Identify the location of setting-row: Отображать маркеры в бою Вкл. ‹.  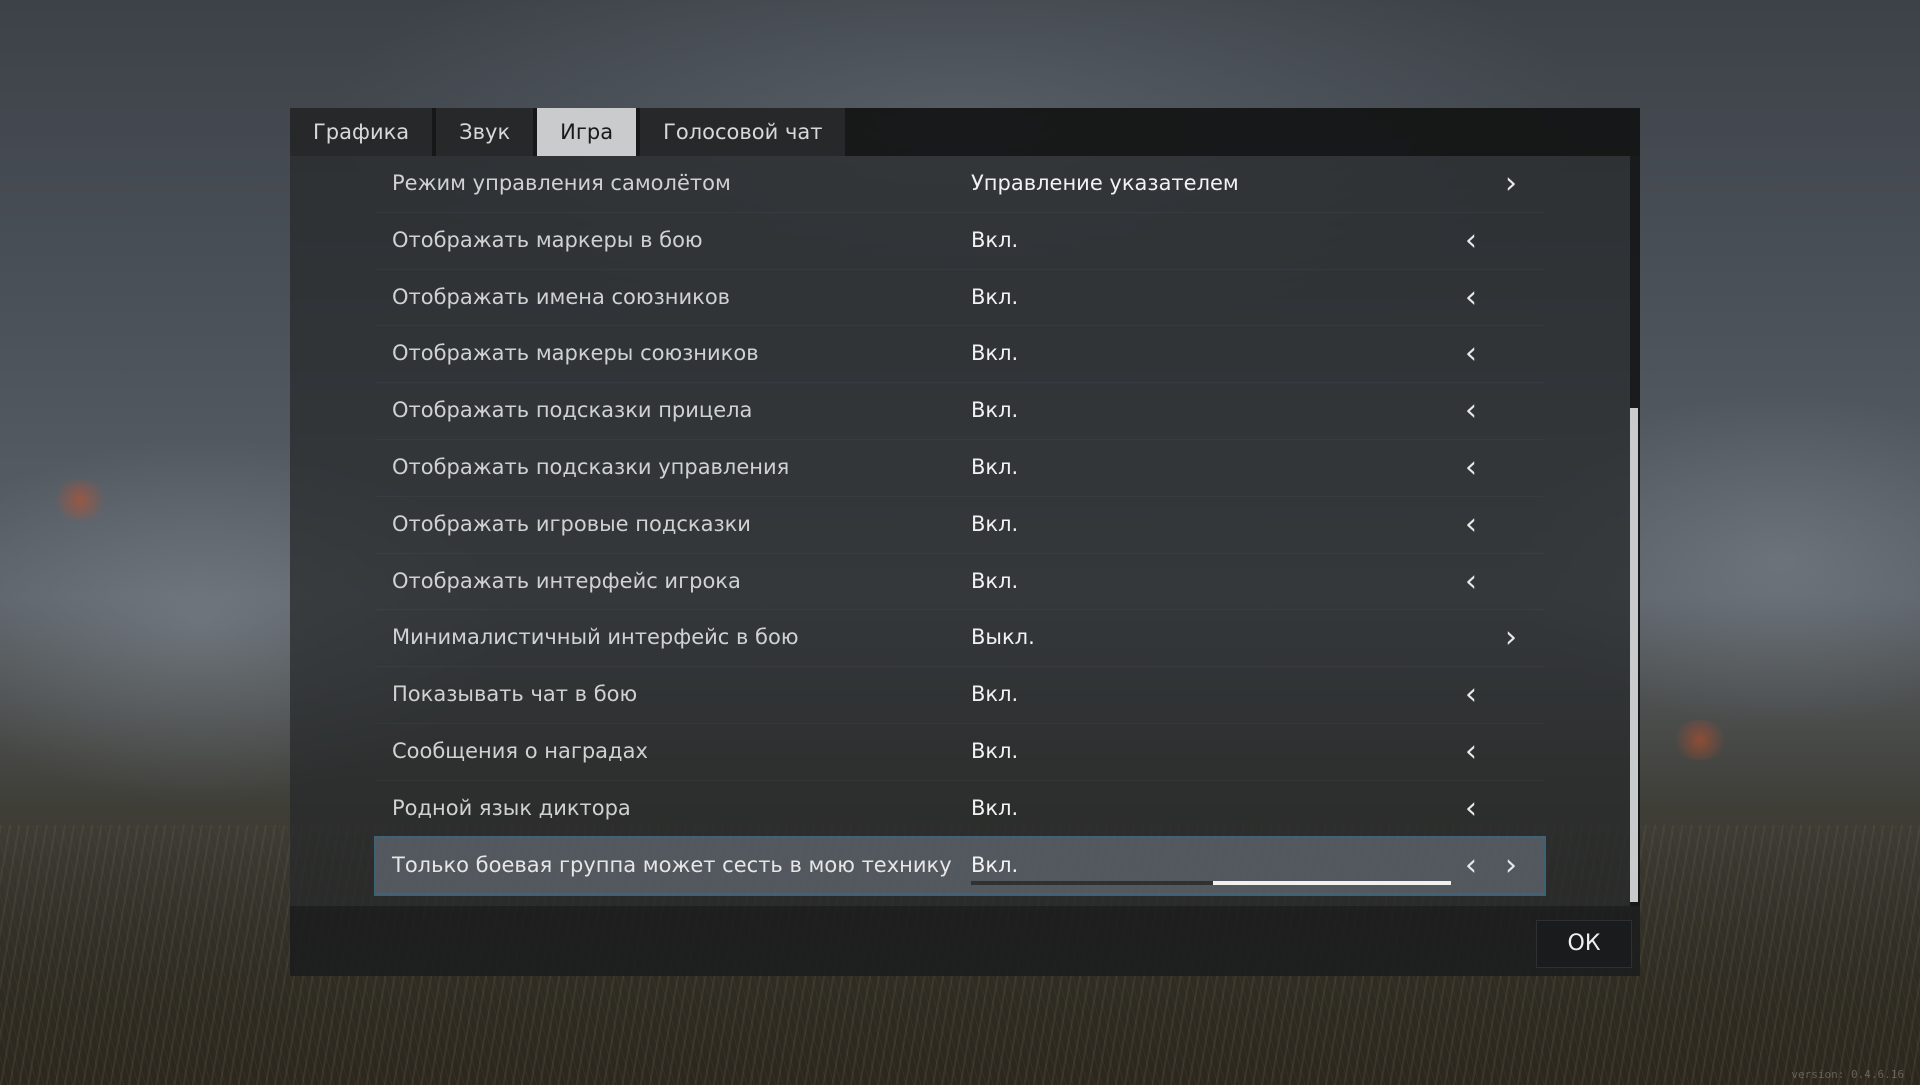
(960, 241).